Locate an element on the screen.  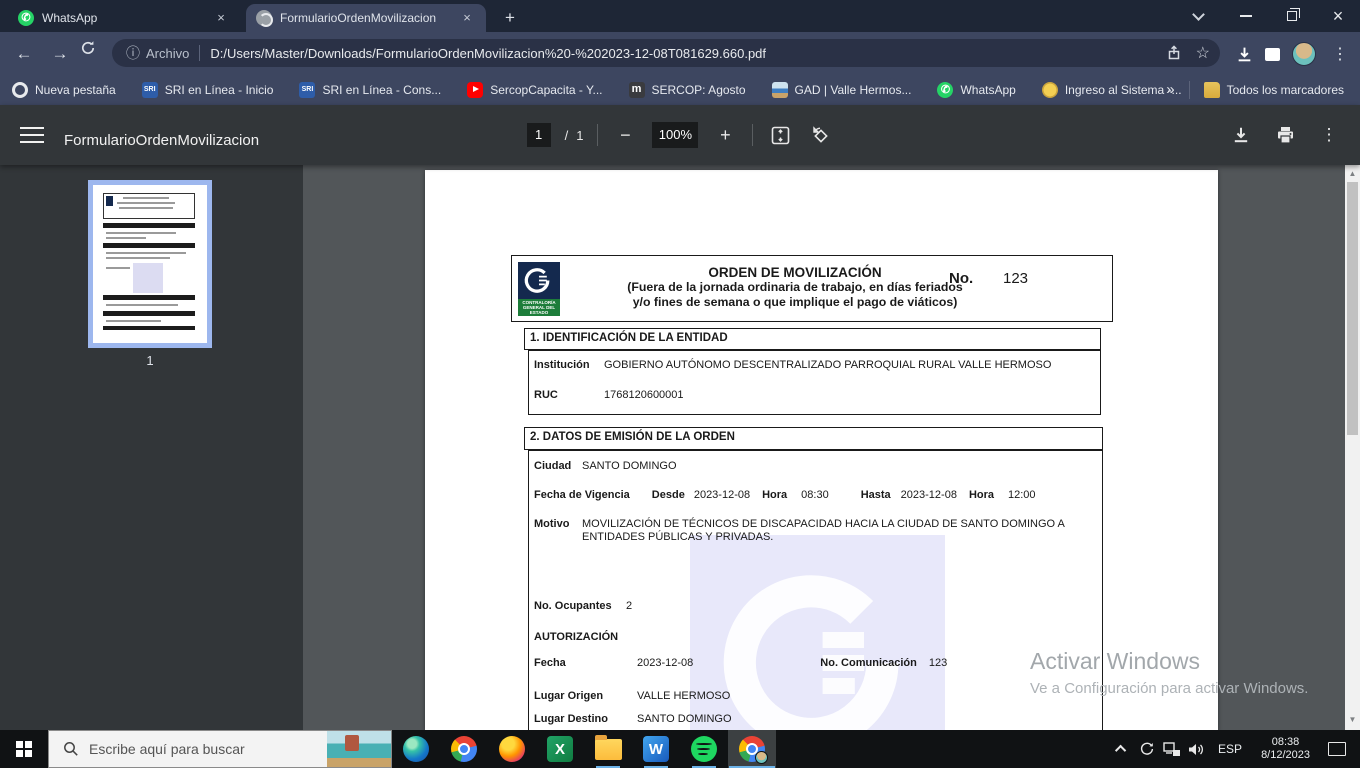
ethernet-icon is located at coordinates (1171, 748).